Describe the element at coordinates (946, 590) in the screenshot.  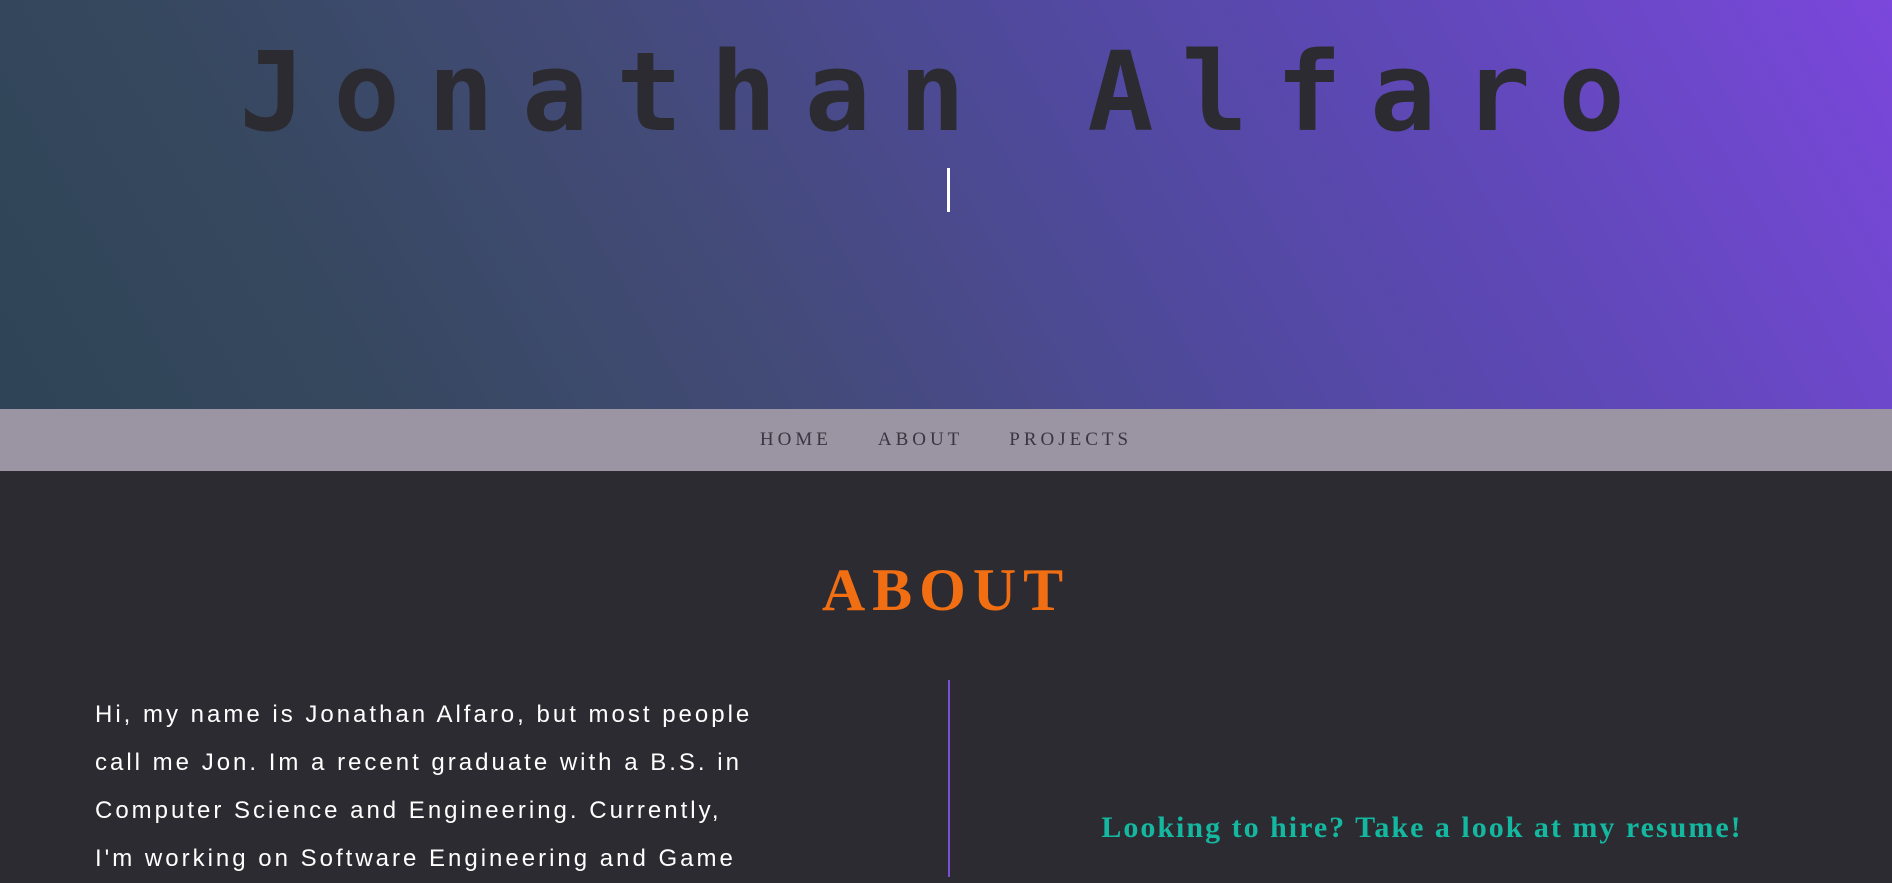
I see `about-heading: ABOUT` at that location.